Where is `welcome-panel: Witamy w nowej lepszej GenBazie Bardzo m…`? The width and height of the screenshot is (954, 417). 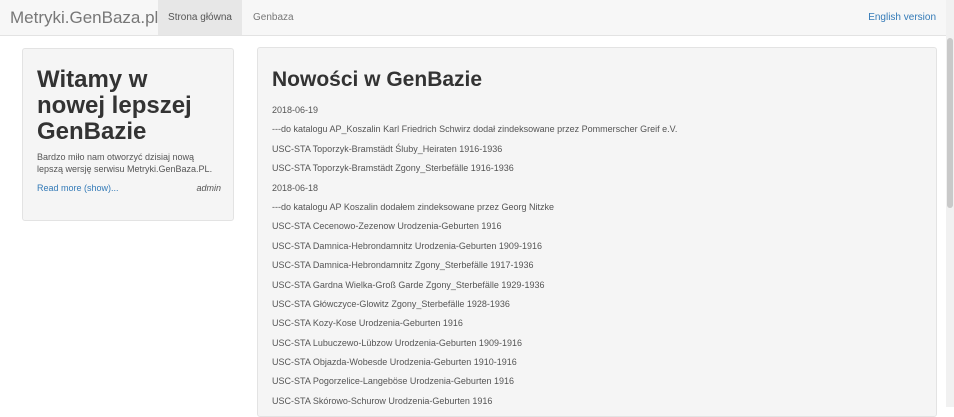
welcome-panel: Witamy w nowej lepszej GenBazie Bardzo m… is located at coordinates (128, 134).